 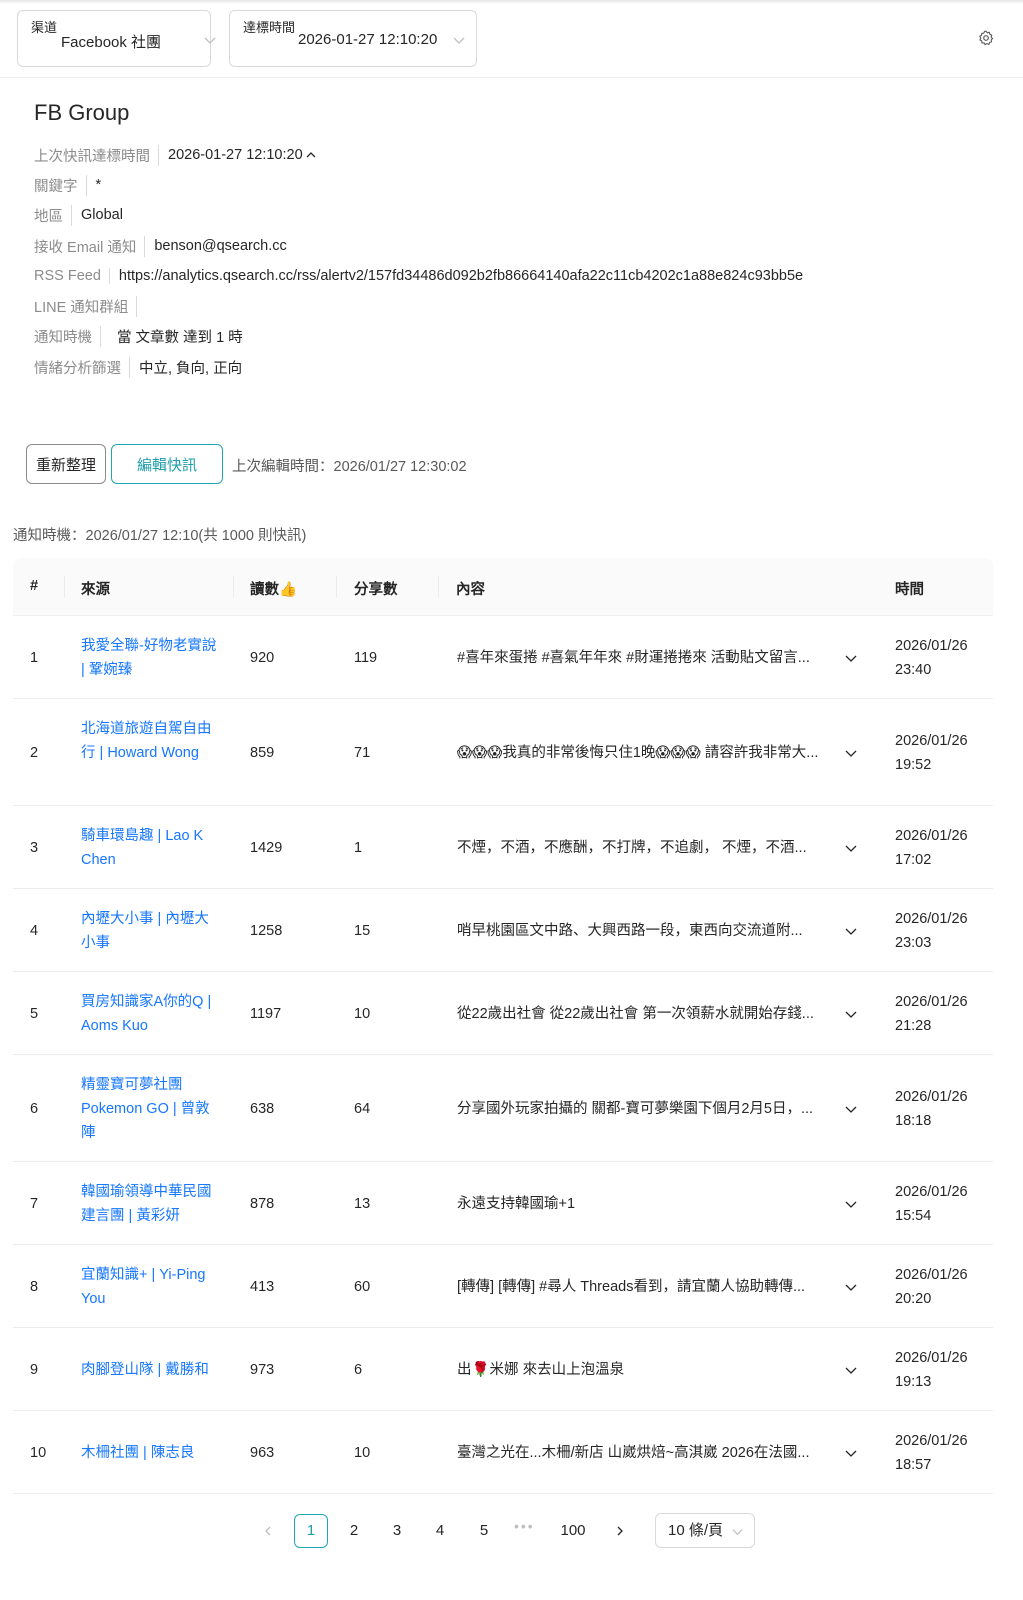 I want to click on cell-index: 1, so click(x=34, y=657).